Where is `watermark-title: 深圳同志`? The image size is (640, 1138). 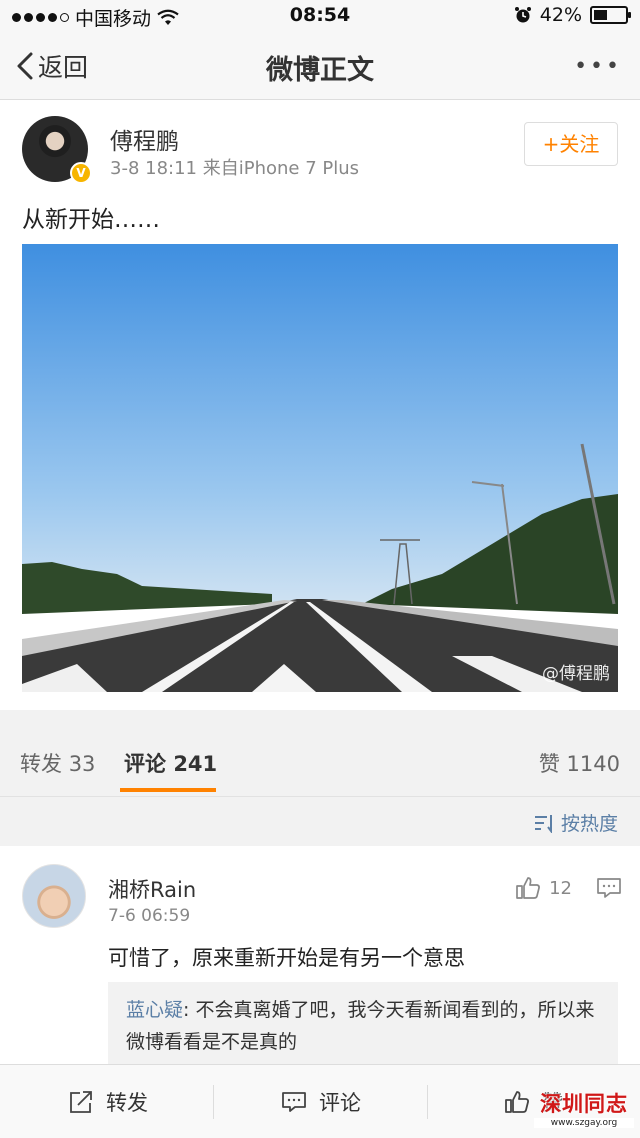
watermark-title: 深圳同志 is located at coordinates (584, 1104).